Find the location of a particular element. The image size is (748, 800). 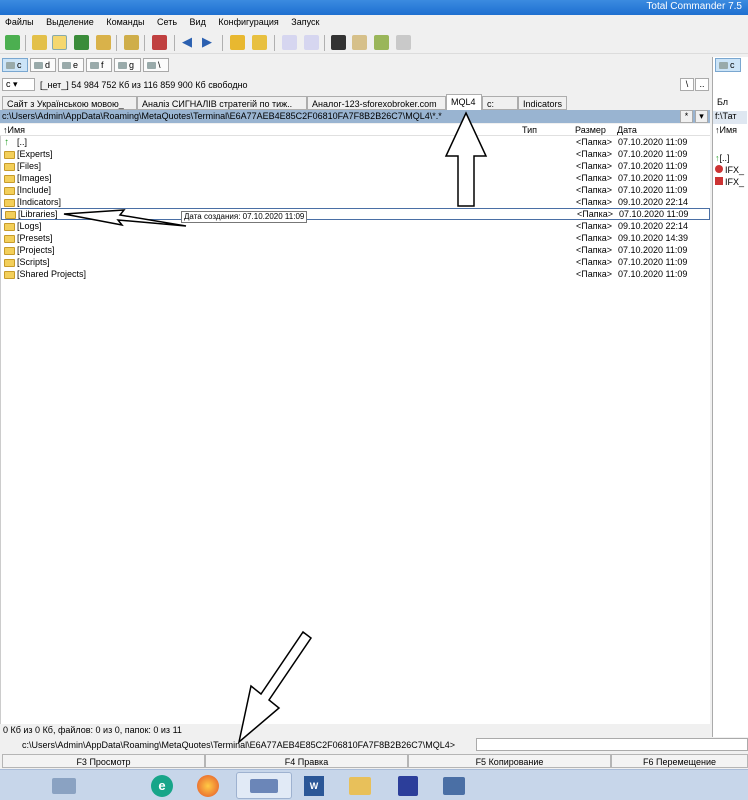

command-input is located at coordinates (612, 744).